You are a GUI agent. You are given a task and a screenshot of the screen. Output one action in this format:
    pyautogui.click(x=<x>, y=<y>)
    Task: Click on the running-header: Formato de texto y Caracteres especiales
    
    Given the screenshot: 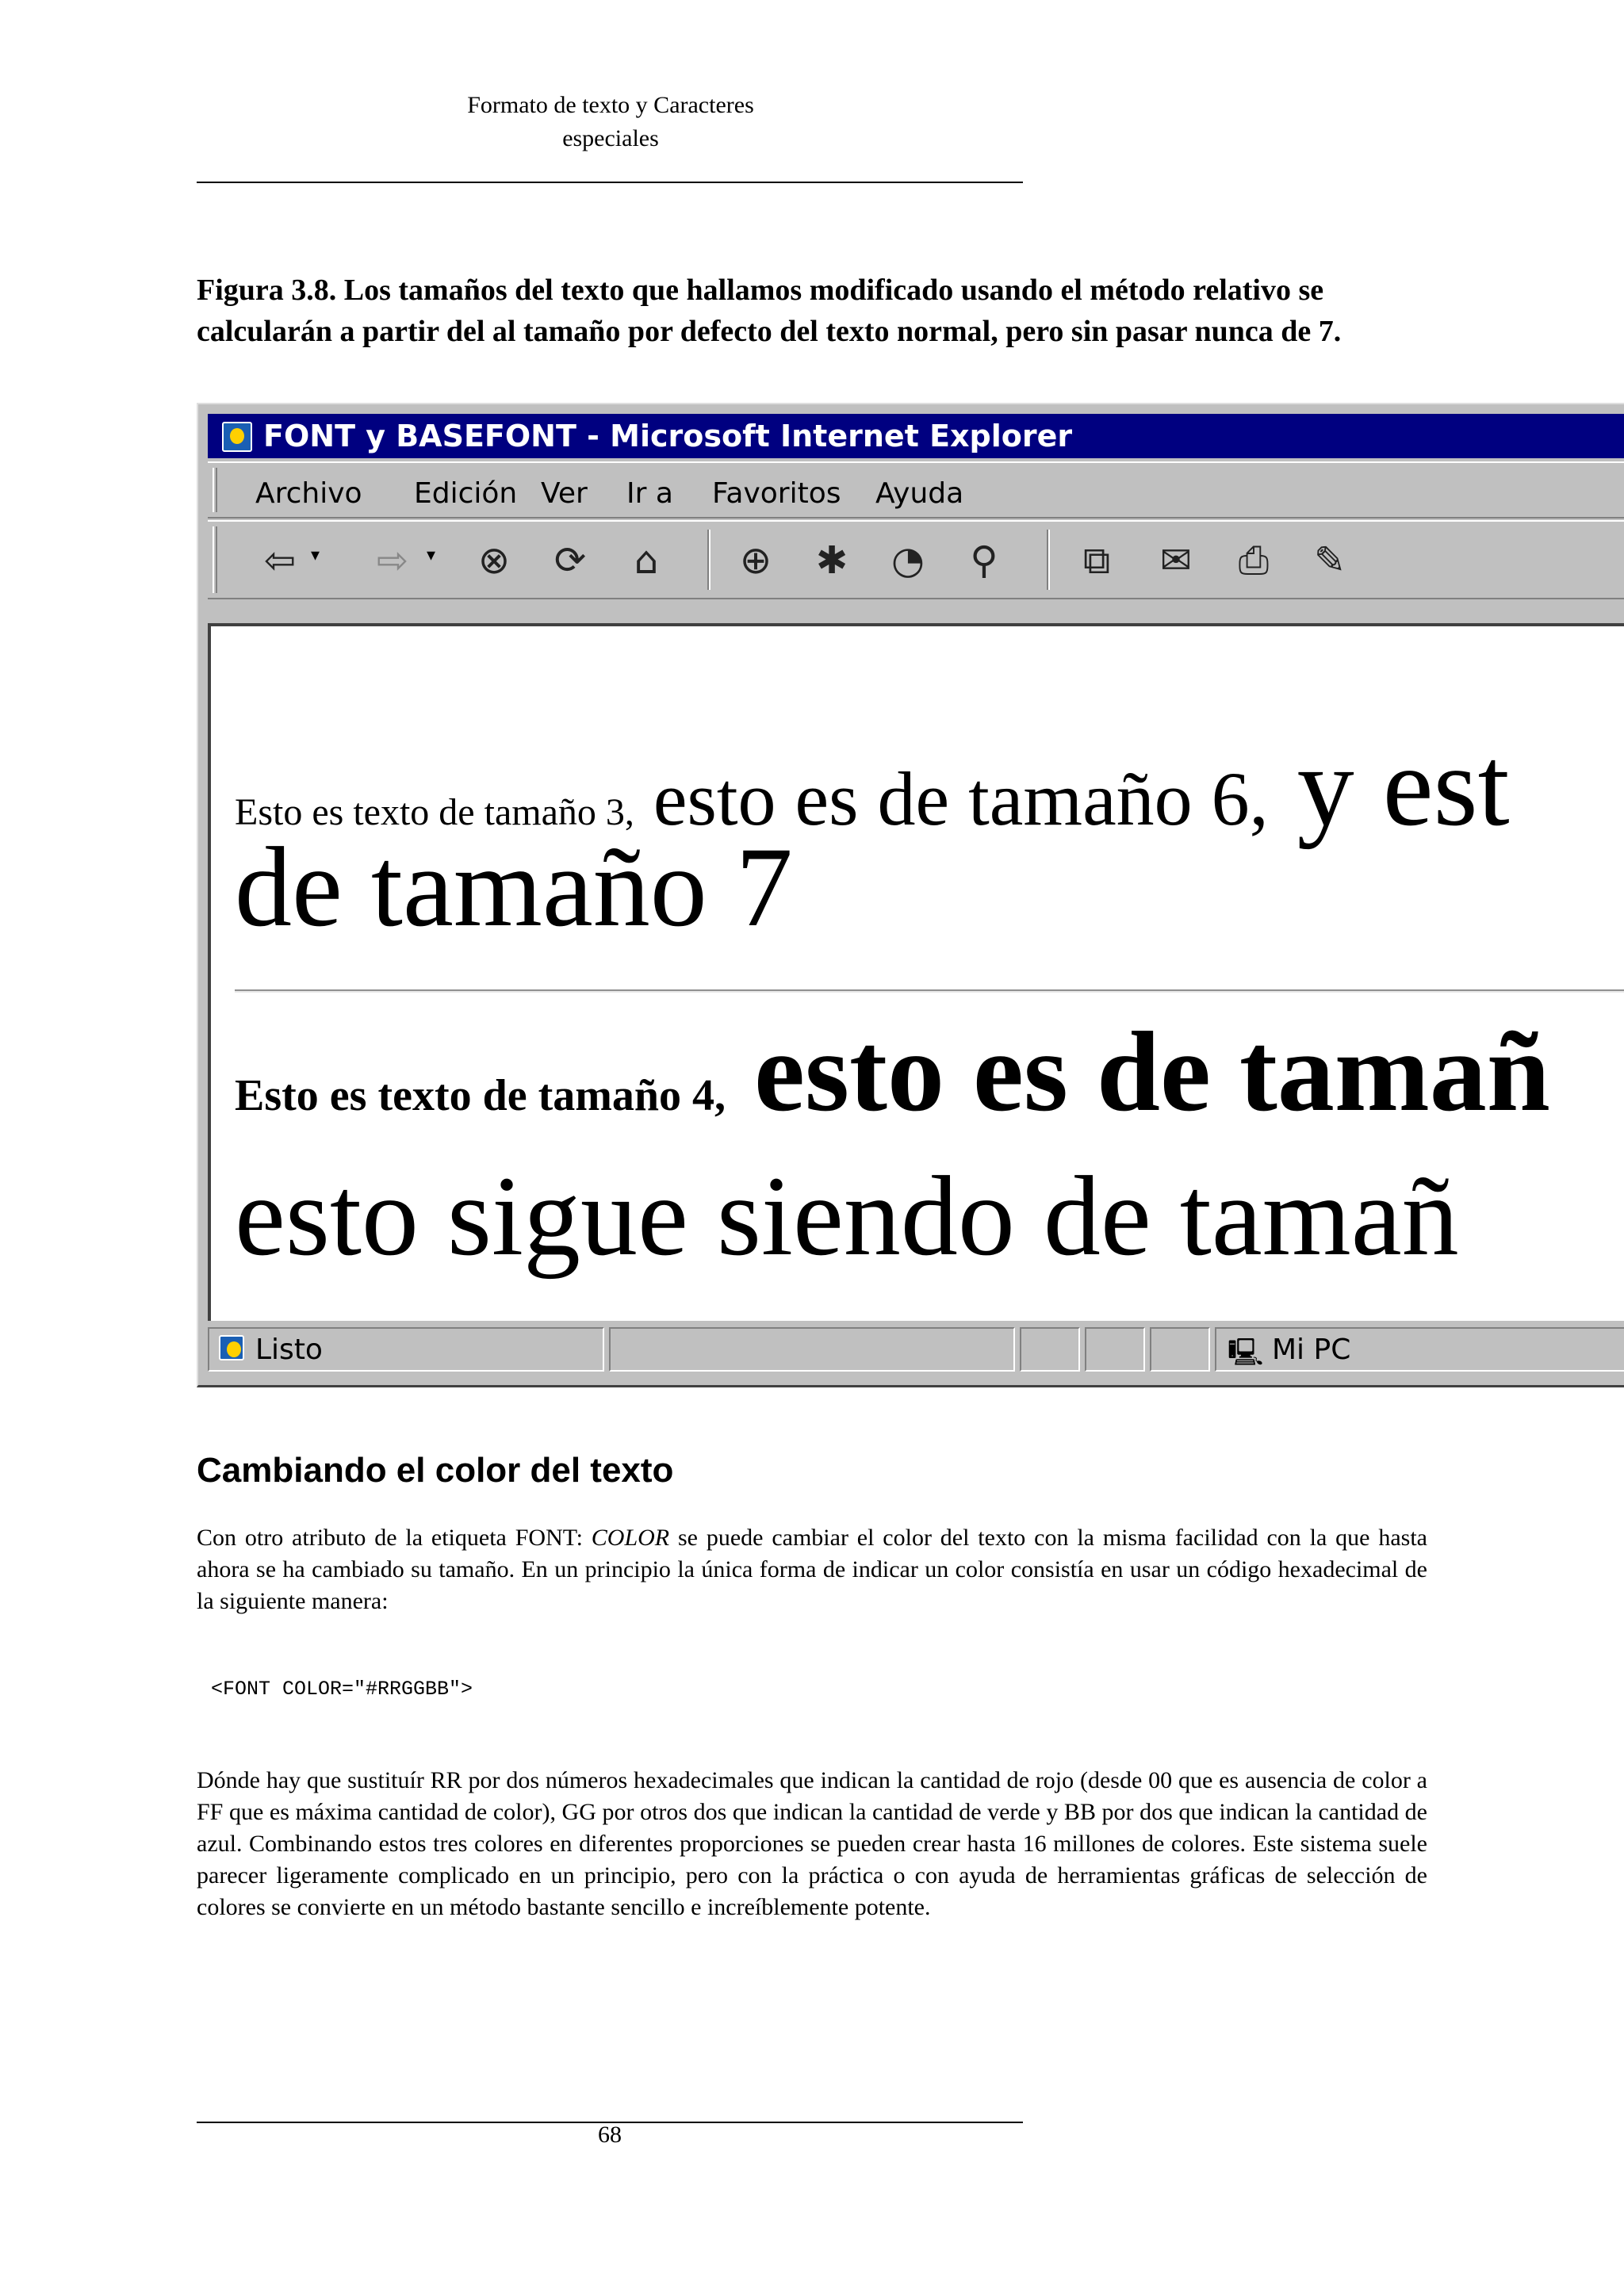 What is the action you would take?
    pyautogui.click(x=610, y=122)
    